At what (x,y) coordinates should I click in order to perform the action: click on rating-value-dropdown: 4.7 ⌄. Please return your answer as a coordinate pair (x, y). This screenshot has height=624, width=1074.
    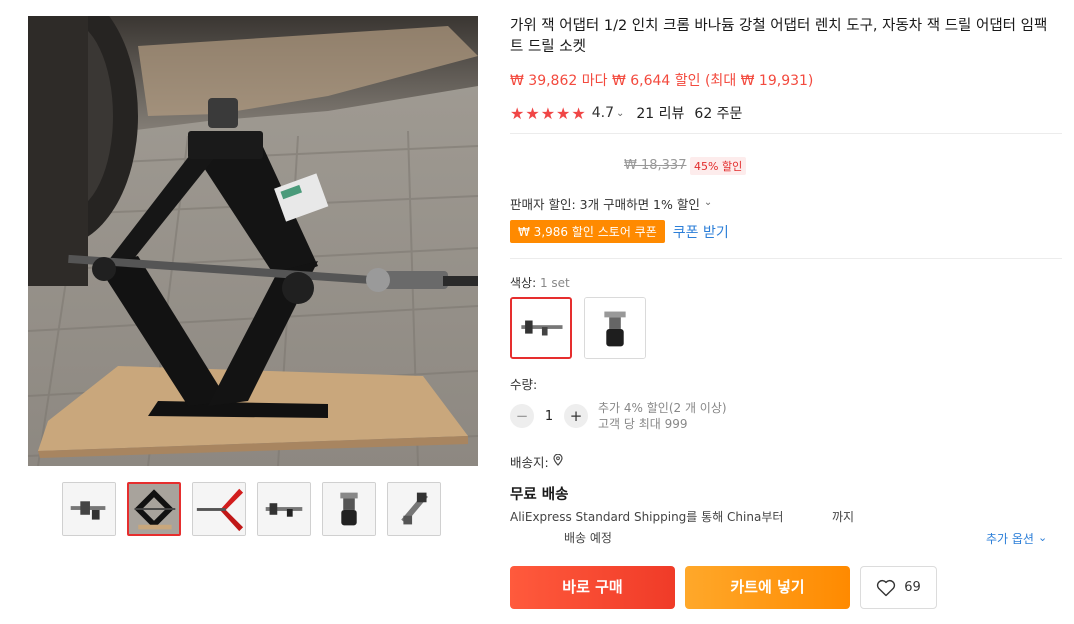
    Looking at the image, I should click on (608, 113).